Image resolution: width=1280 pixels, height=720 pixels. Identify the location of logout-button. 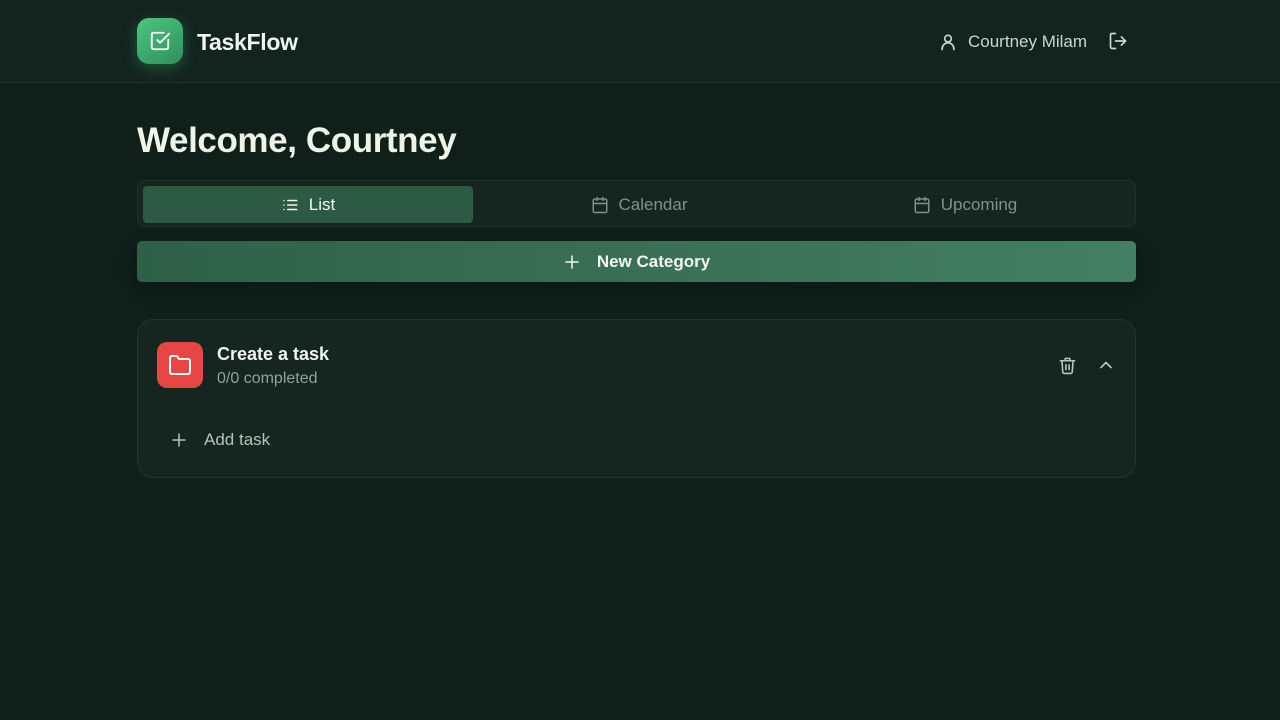
(1118, 41).